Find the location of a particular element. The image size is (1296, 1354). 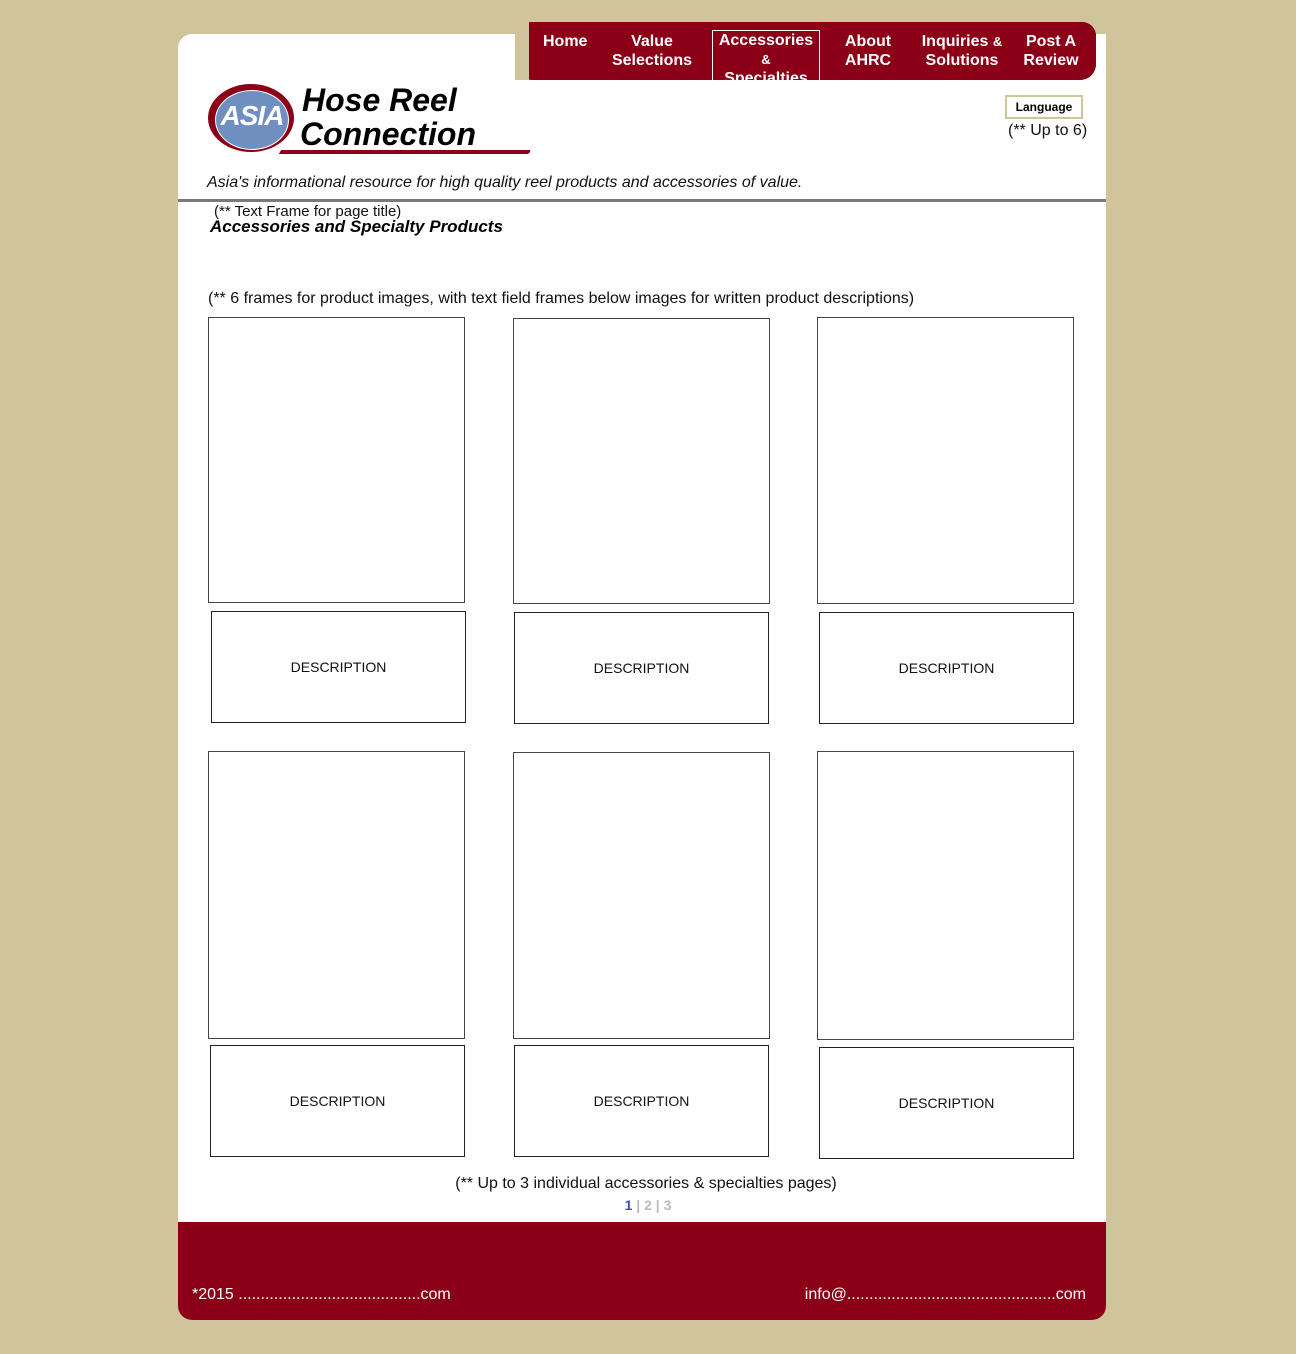

product-description-2: DESCRIPTION is located at coordinates (641, 668).